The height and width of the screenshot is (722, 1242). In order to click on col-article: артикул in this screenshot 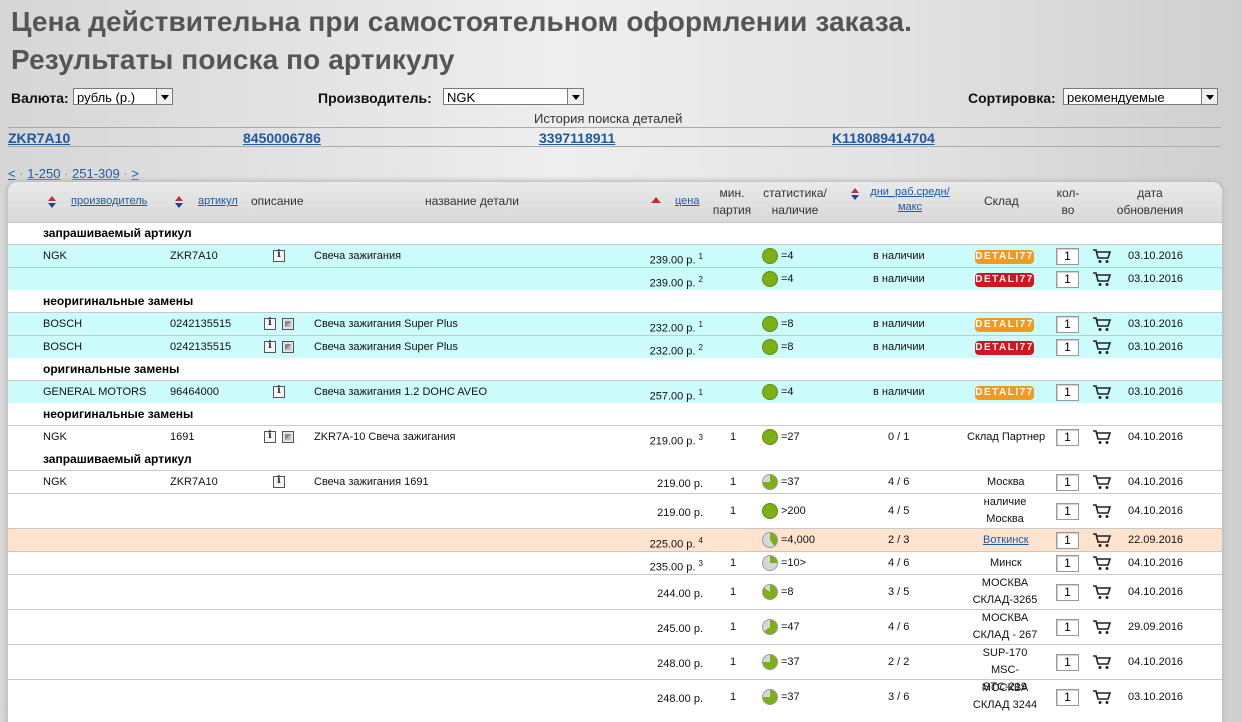, I will do `click(218, 201)`.